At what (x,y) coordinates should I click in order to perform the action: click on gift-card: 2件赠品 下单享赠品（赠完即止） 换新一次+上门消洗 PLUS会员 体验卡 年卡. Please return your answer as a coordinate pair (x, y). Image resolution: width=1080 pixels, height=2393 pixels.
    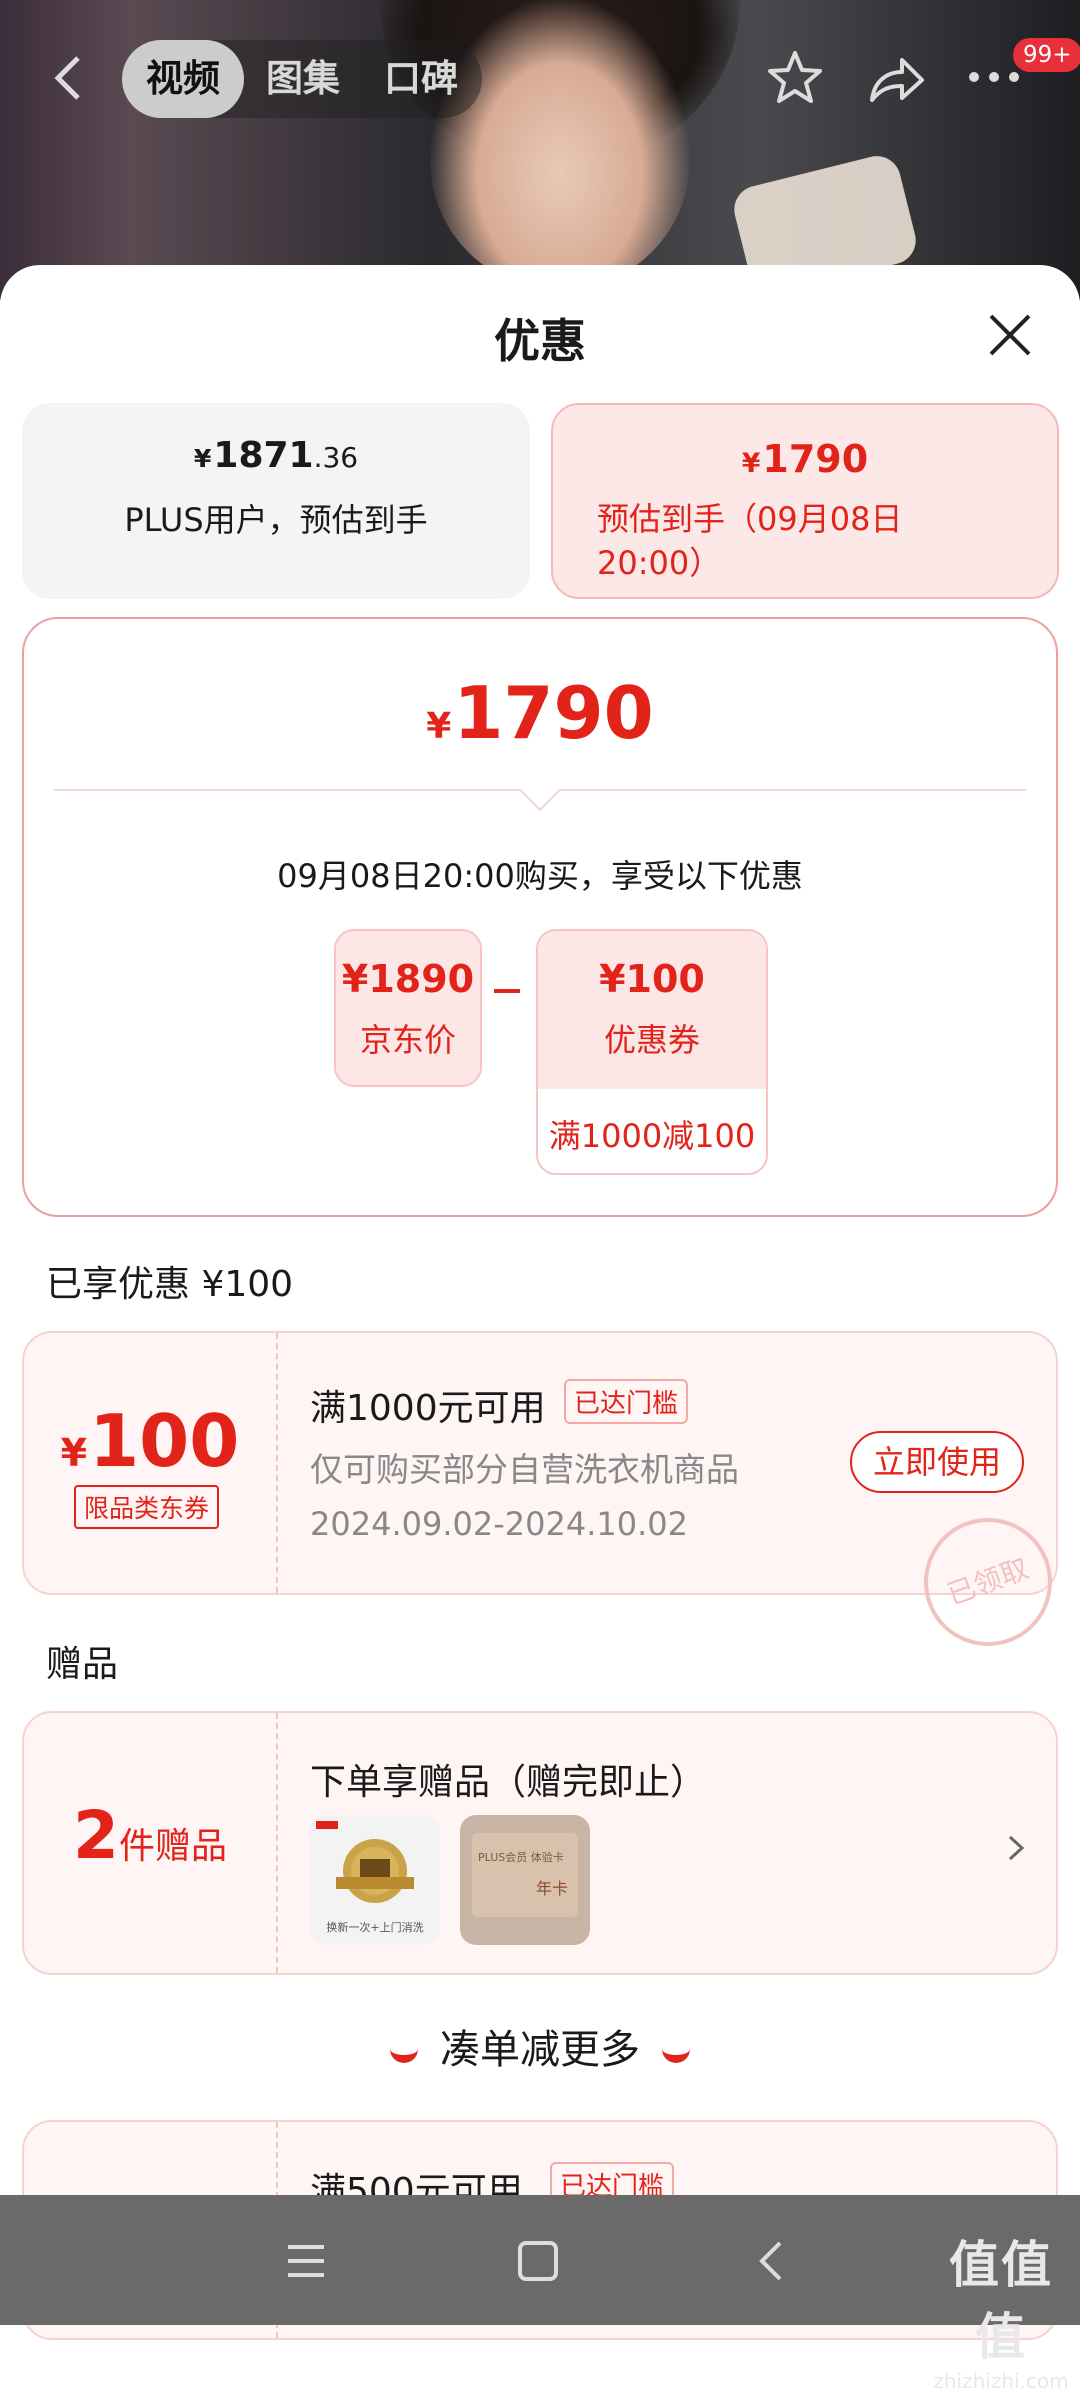
    Looking at the image, I should click on (540, 1843).